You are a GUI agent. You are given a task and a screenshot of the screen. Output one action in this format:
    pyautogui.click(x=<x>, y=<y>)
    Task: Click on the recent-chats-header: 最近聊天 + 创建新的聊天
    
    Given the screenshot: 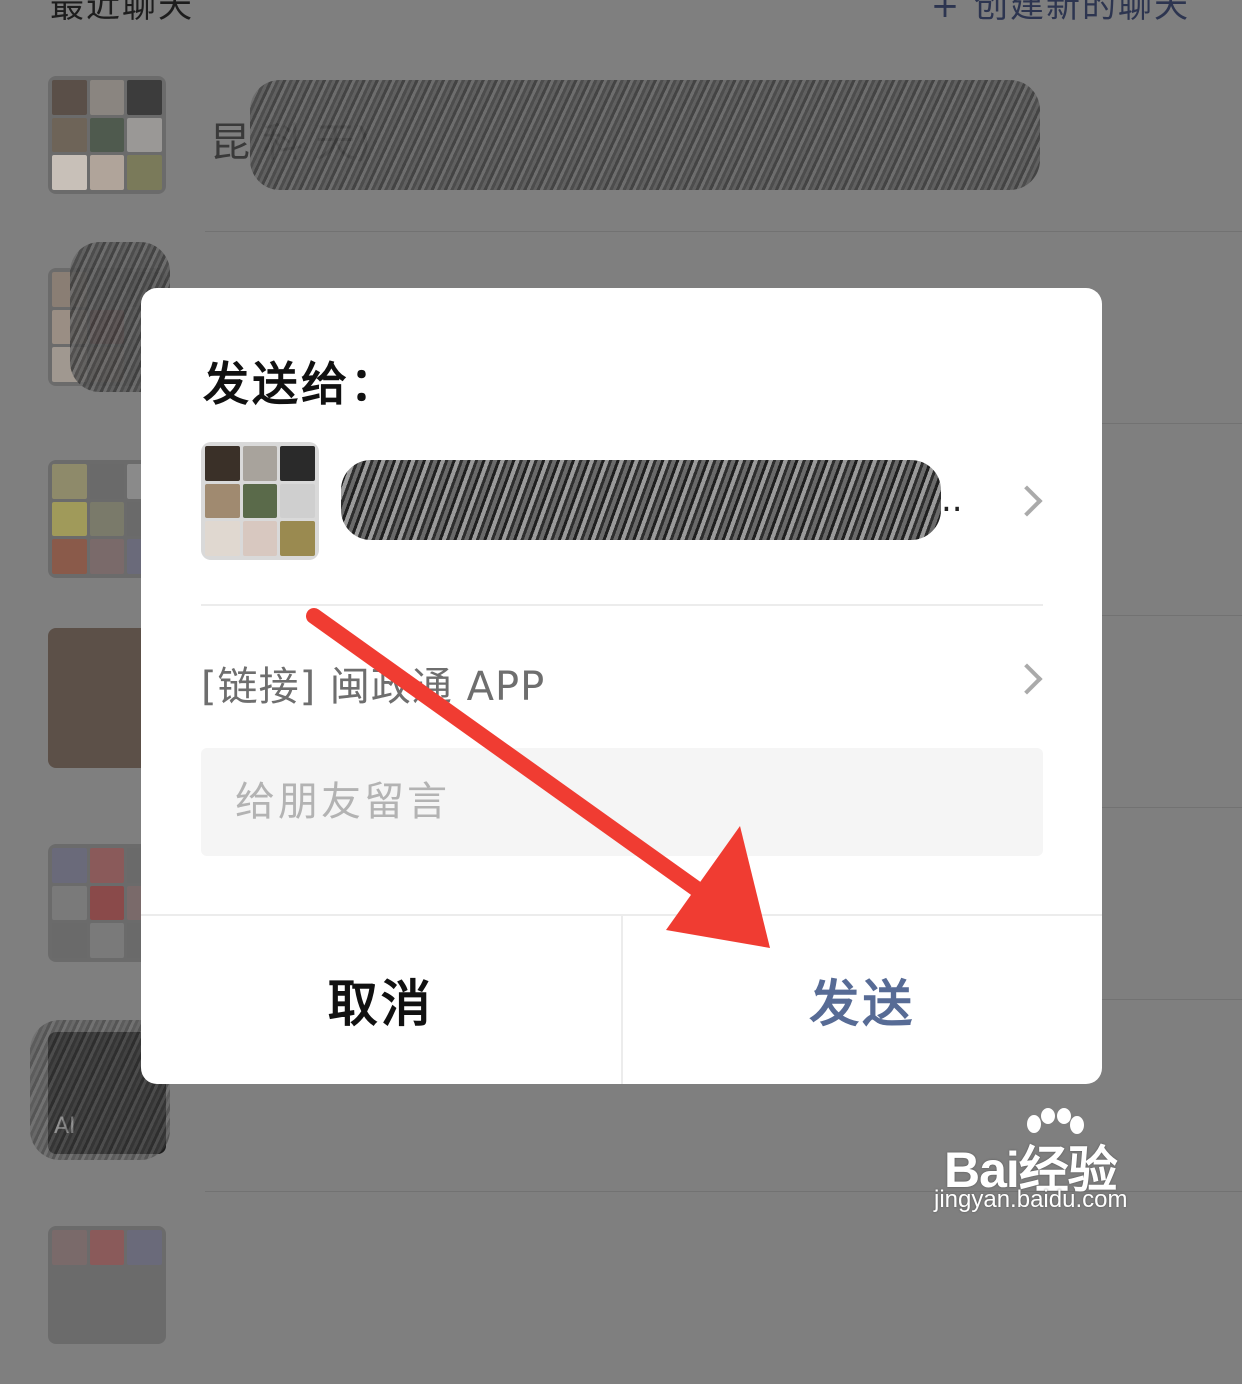 What is the action you would take?
    pyautogui.click(x=621, y=14)
    